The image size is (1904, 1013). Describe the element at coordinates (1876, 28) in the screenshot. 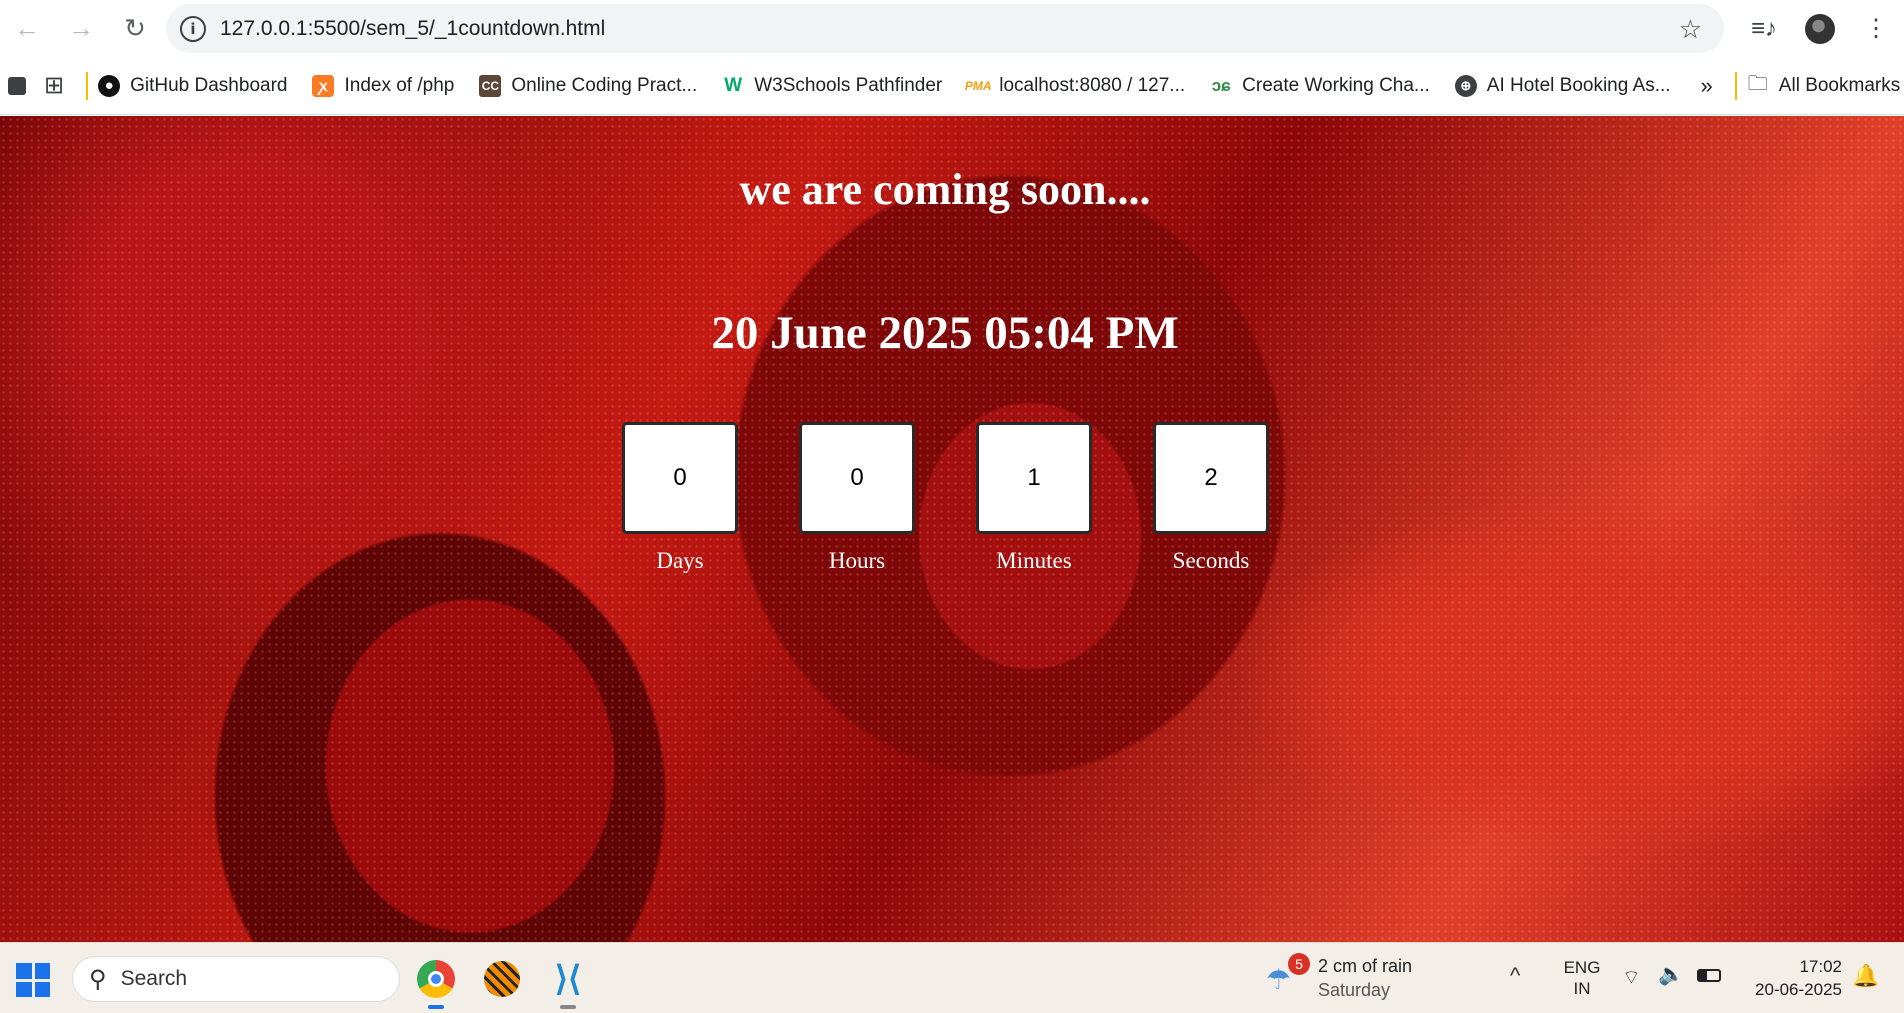

I see `menu-kebab-icon: ⋮` at that location.